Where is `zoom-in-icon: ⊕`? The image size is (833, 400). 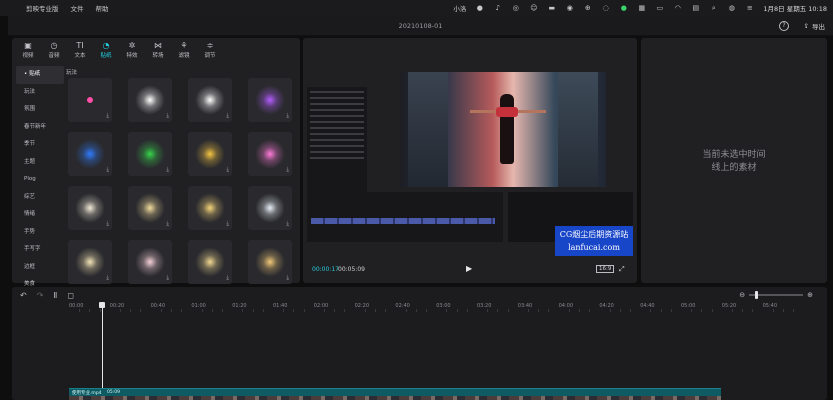
zoom-in-icon: ⊕ is located at coordinates (810, 295).